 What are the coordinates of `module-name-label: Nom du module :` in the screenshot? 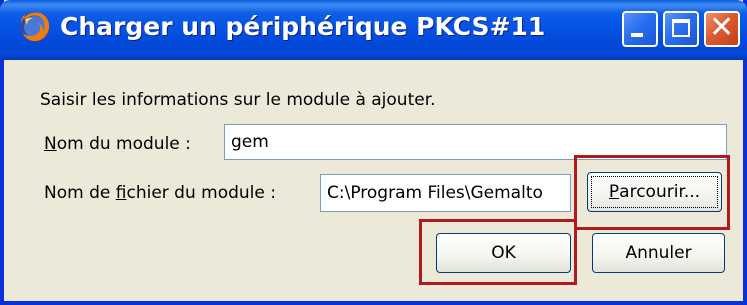 It's located at (117, 144).